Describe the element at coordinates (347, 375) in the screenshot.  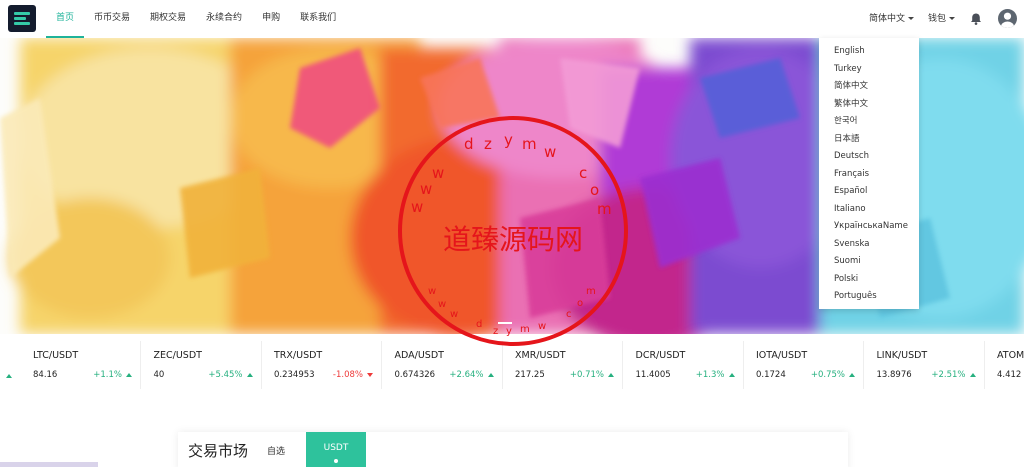
I see `ticker-change-value: -1.08%` at that location.